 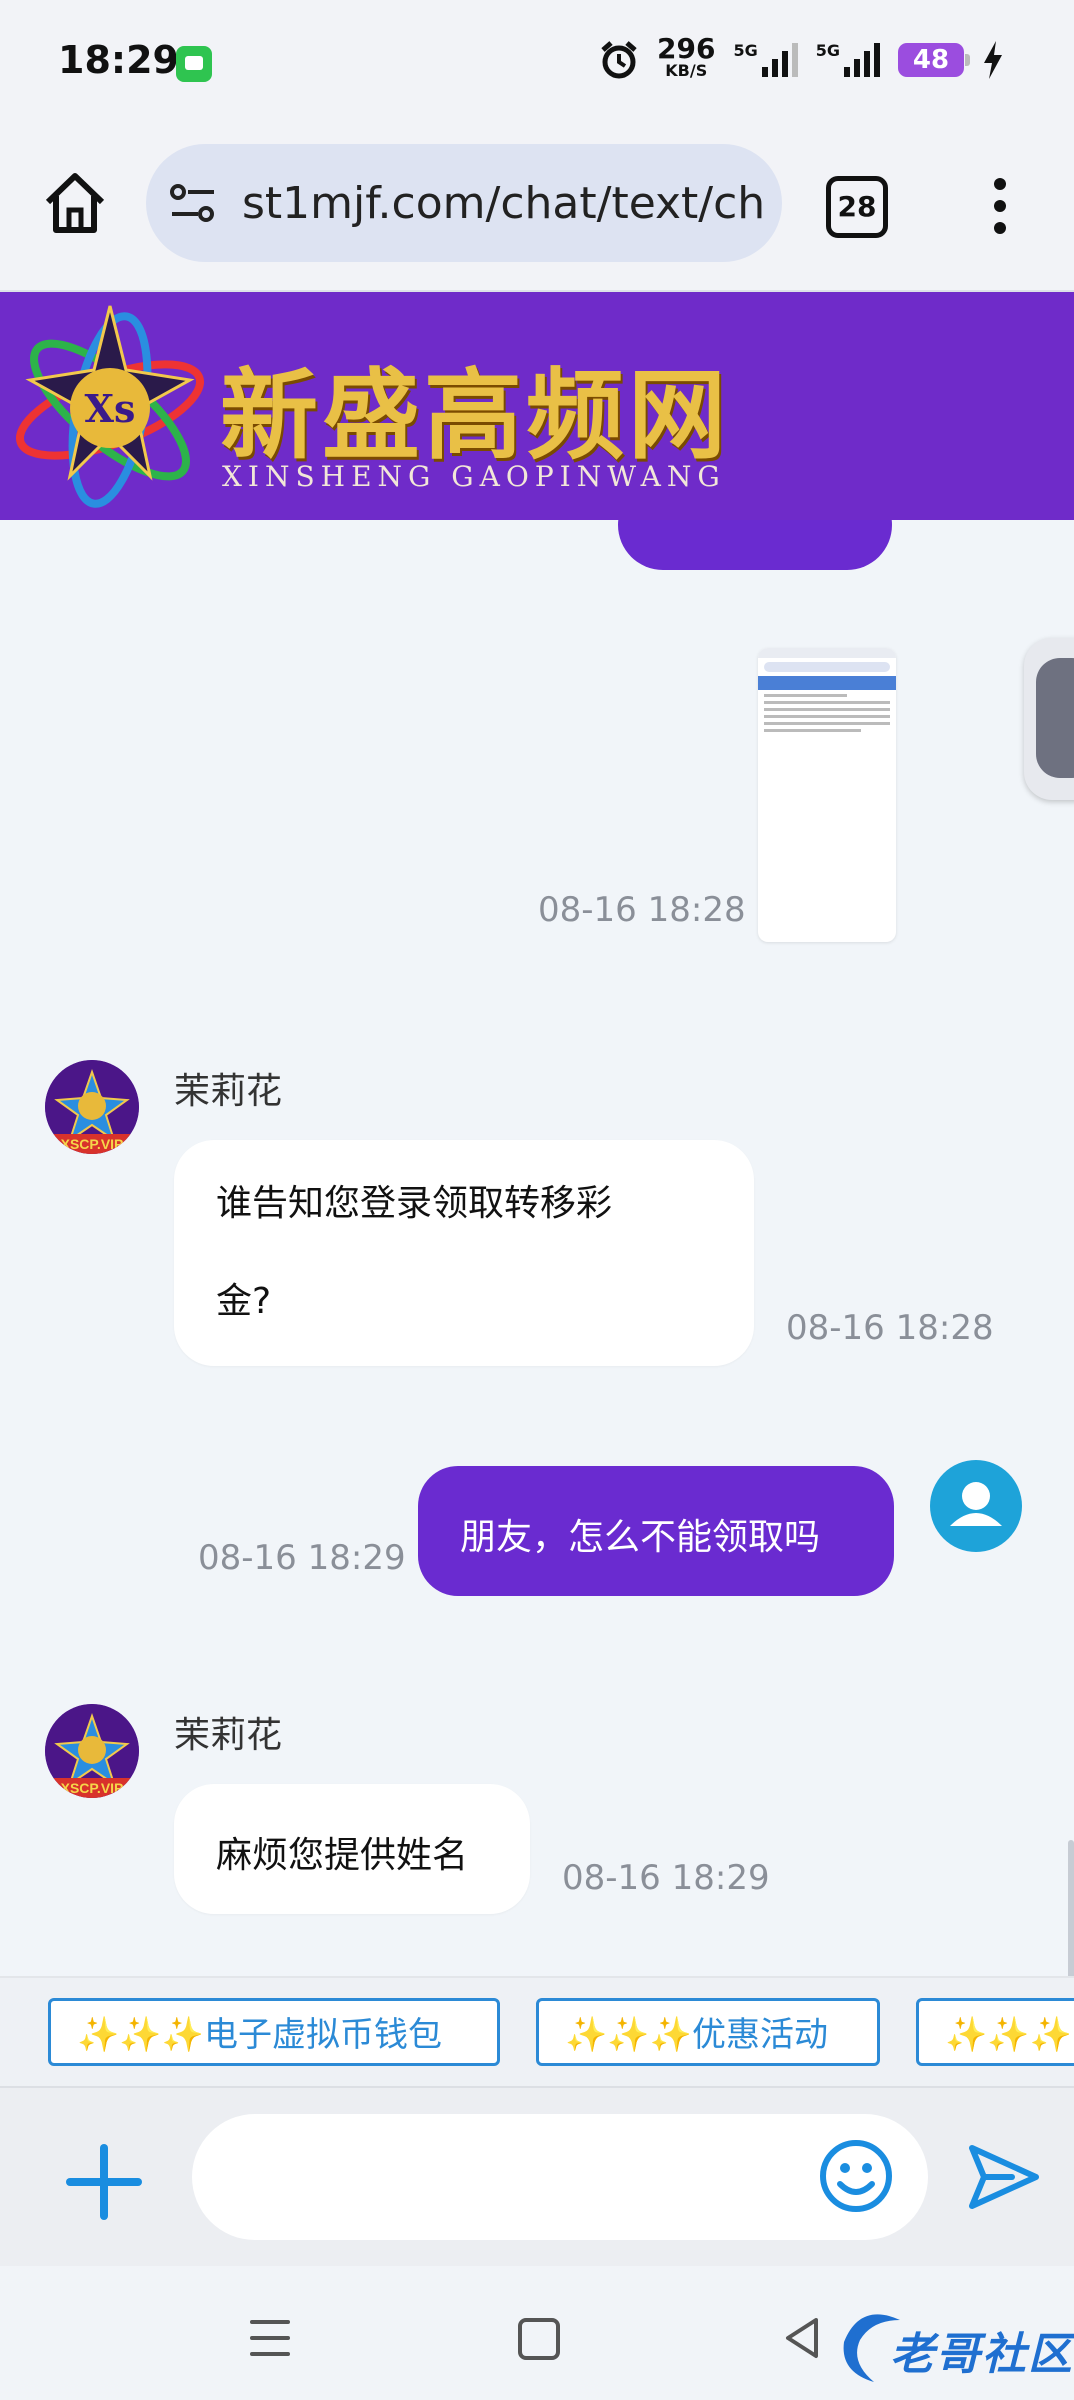 What do you see at coordinates (827, 795) in the screenshot?
I see `screenshot-image-message` at bounding box center [827, 795].